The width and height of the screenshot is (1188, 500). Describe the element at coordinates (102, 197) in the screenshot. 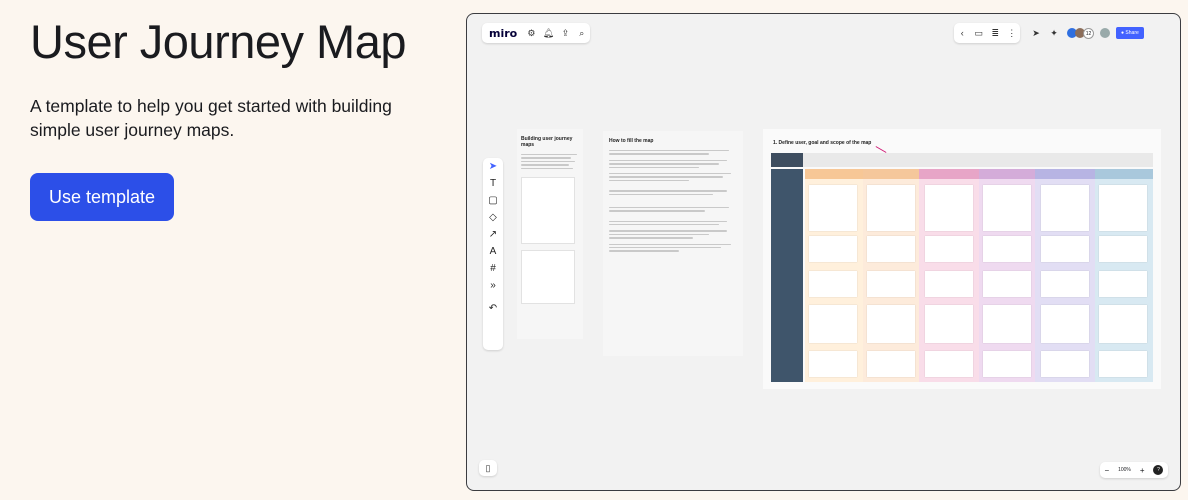

I see `use-template-button: Use template` at that location.